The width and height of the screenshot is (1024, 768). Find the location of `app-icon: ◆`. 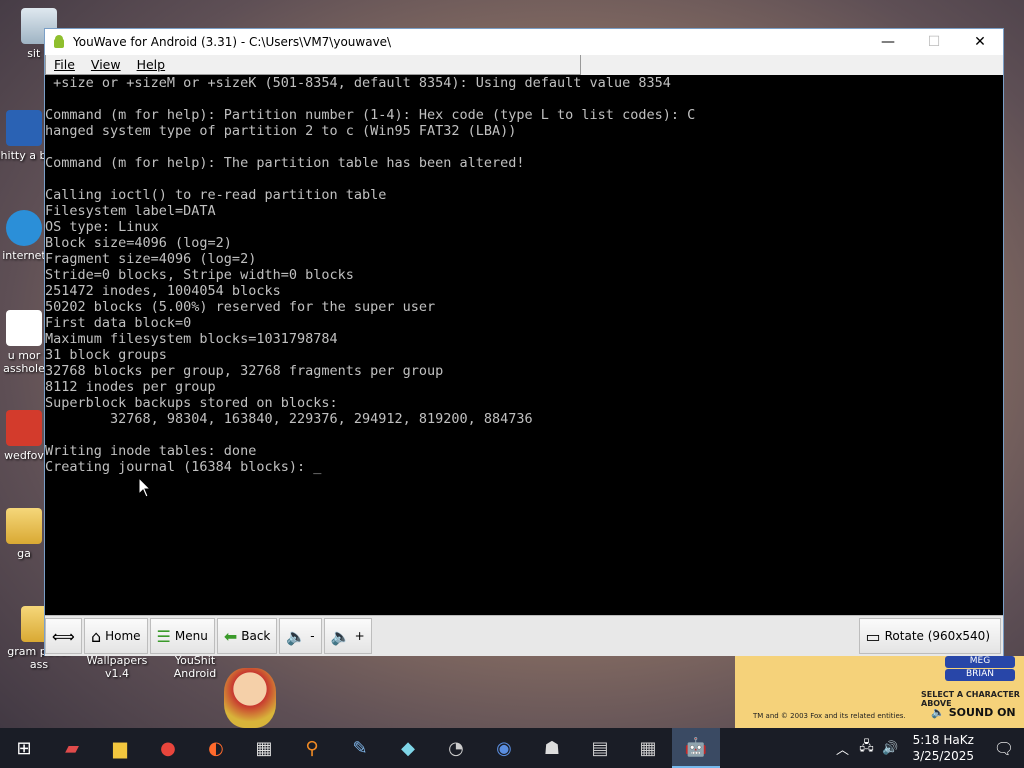

app-icon: ◆ is located at coordinates (408, 748).